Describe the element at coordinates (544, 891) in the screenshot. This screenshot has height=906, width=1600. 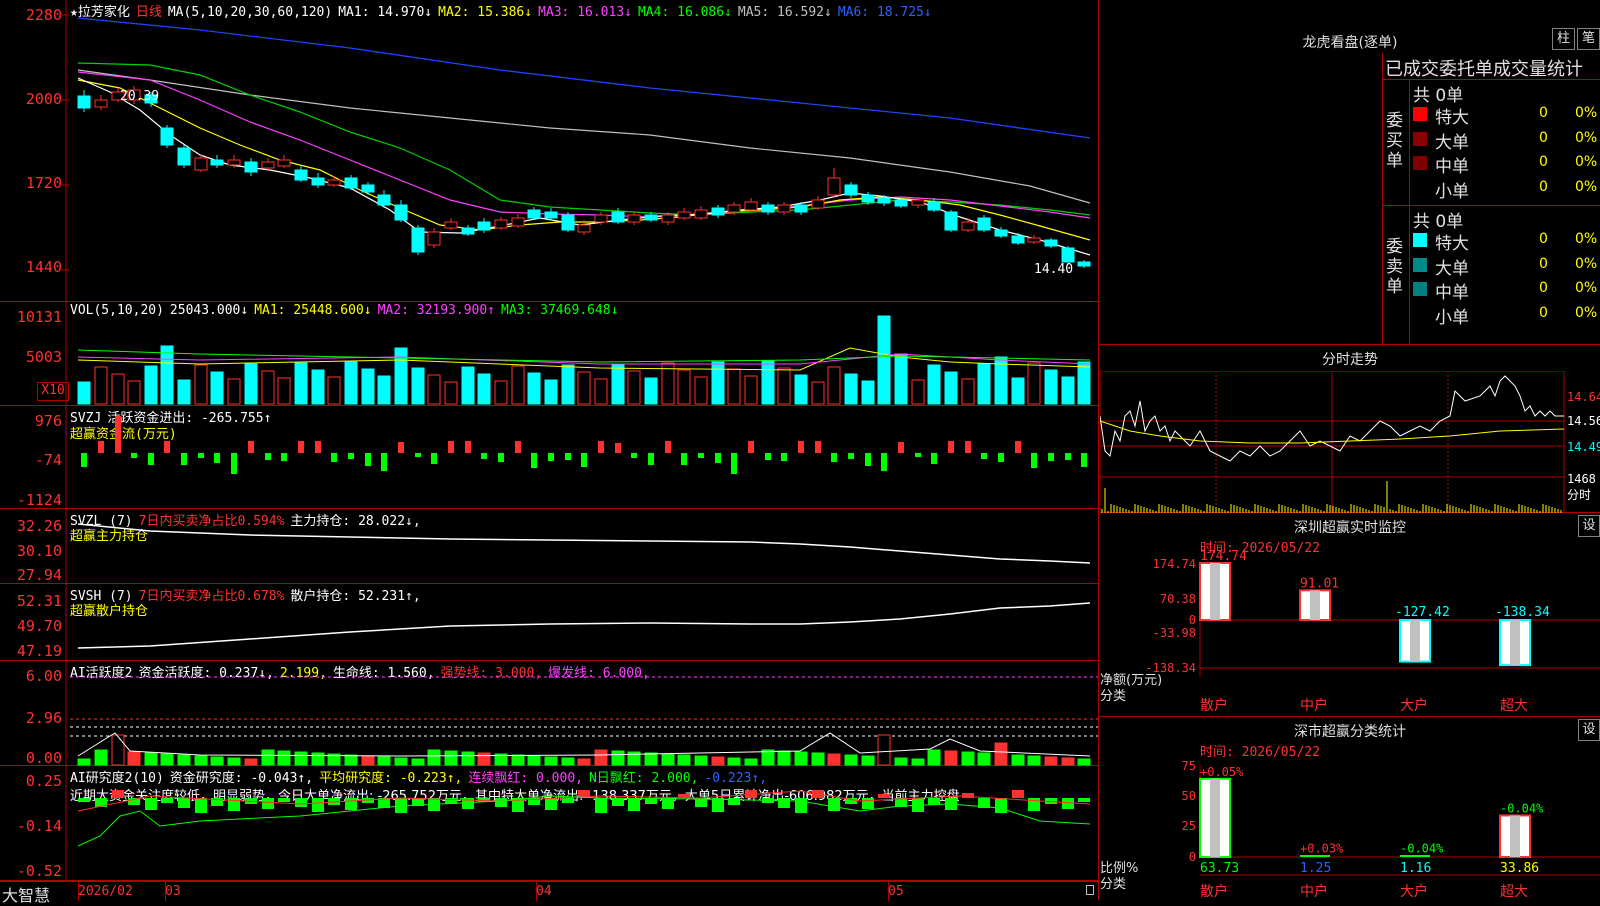
I see `date-label: 04` at that location.